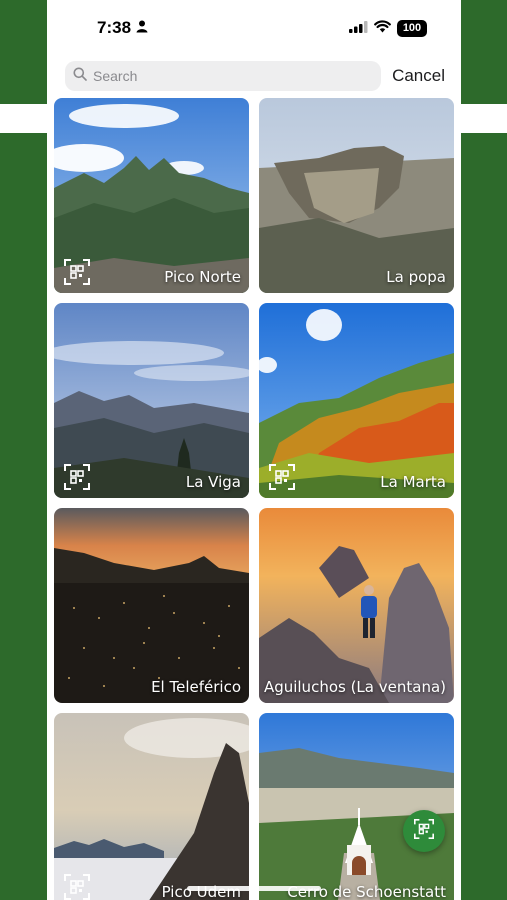 This screenshot has width=507, height=900. I want to click on cancel-button: Cancel, so click(418, 76).